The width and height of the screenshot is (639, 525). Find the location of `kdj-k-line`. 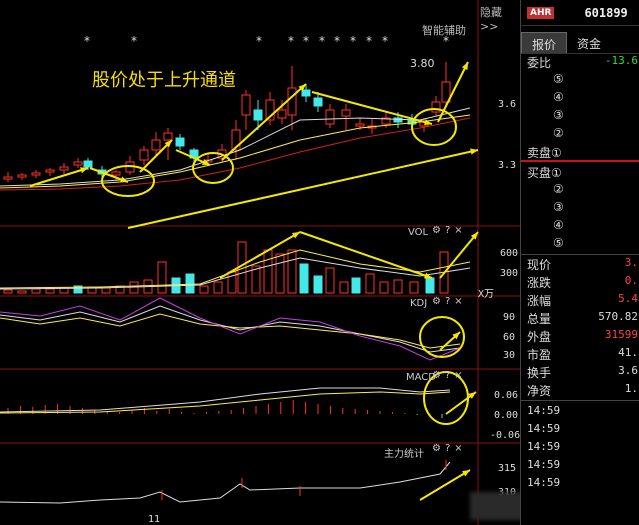

kdj-k-line is located at coordinates (230, 329).